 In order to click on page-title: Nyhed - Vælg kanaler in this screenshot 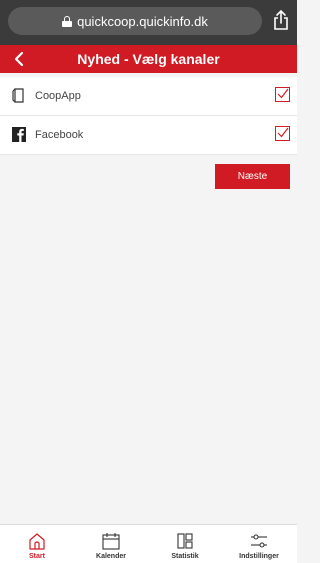, I will do `click(148, 59)`.